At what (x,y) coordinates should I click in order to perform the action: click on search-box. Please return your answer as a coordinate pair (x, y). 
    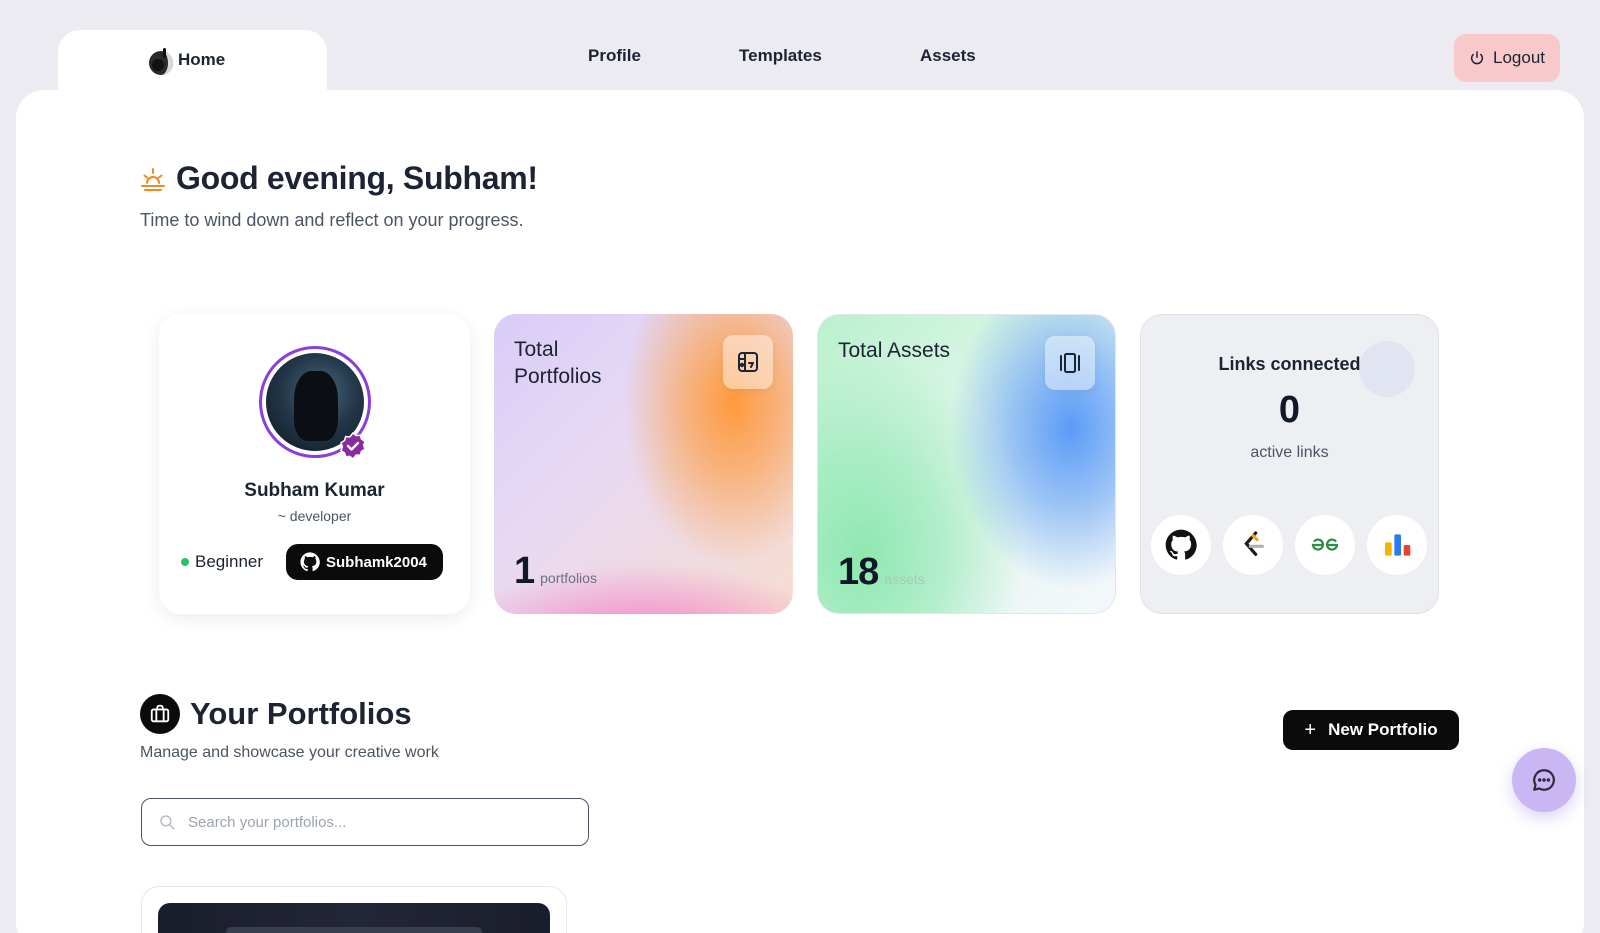
    Looking at the image, I should click on (365, 822).